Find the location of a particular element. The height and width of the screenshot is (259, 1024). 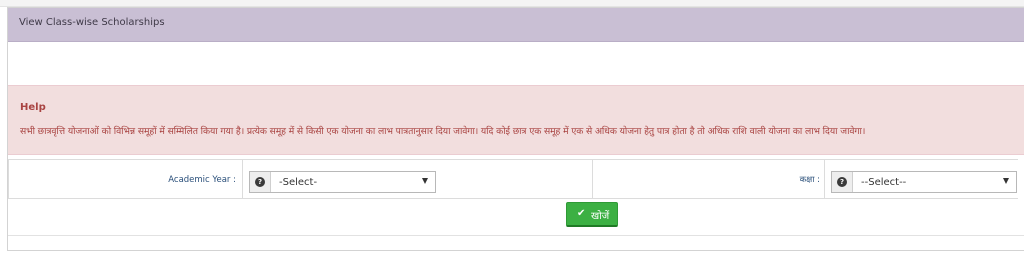

top-rule is located at coordinates (512, 3).